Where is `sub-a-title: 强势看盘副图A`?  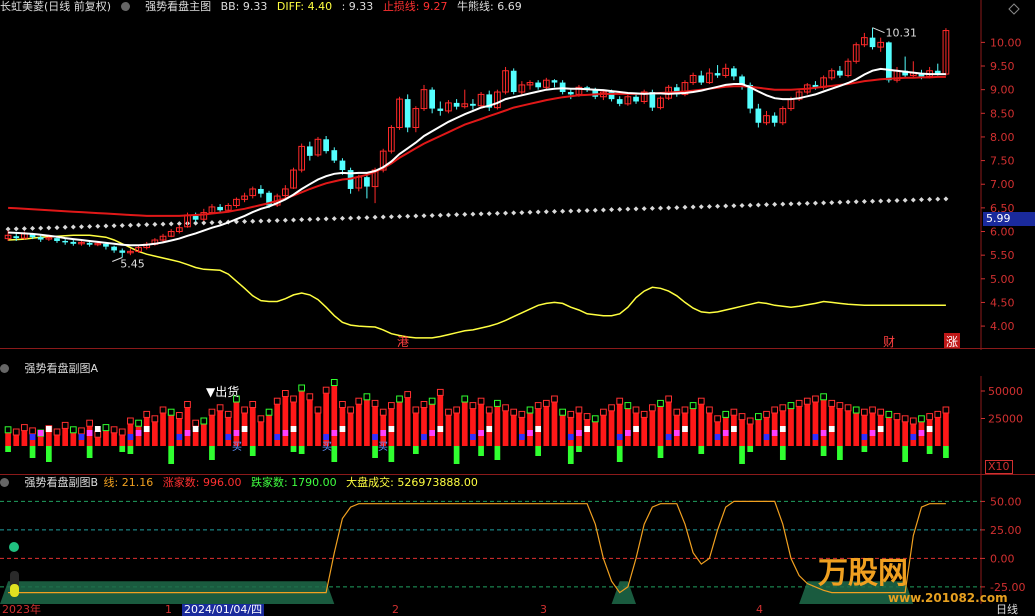
sub-a-title: 强势看盘副图A is located at coordinates (62, 368).